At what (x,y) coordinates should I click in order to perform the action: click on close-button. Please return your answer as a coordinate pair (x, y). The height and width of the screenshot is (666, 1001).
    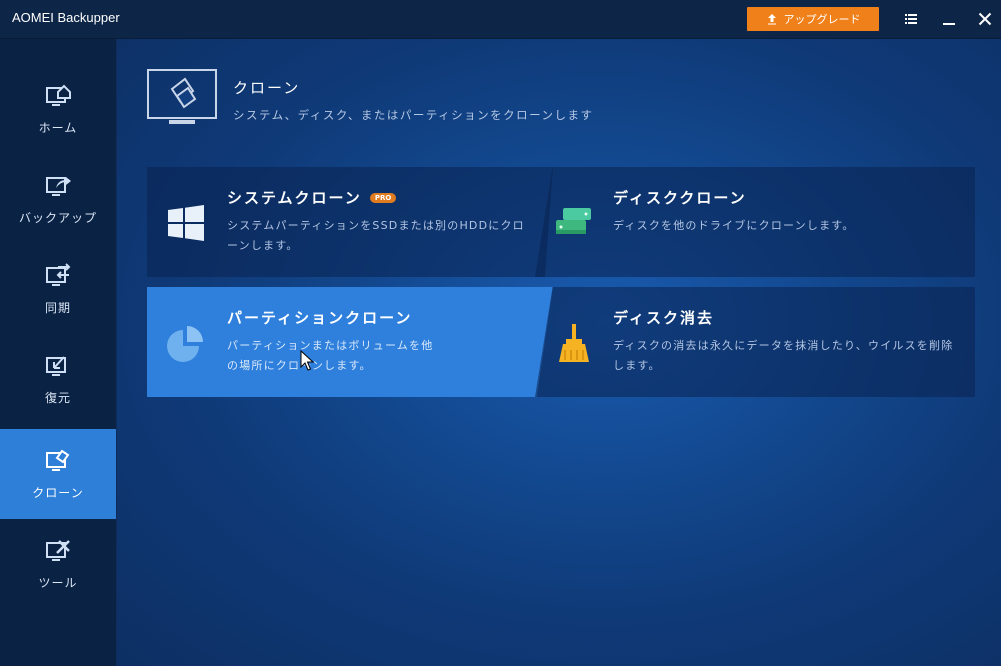
    Looking at the image, I should click on (985, 19).